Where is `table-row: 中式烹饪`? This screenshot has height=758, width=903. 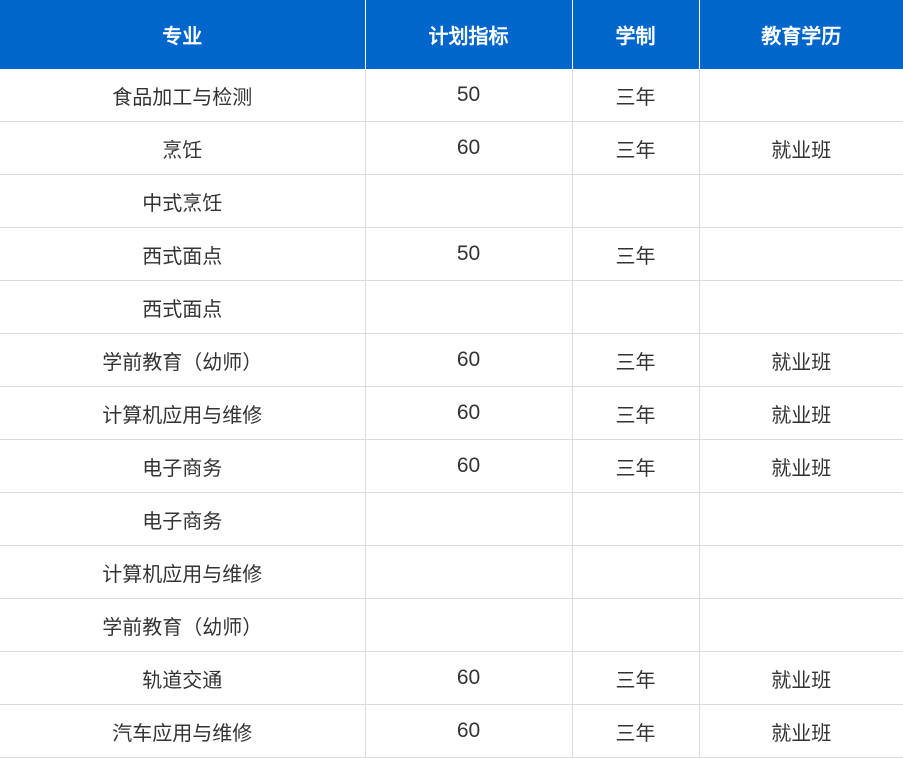
table-row: 中式烹饪 is located at coordinates (451, 201).